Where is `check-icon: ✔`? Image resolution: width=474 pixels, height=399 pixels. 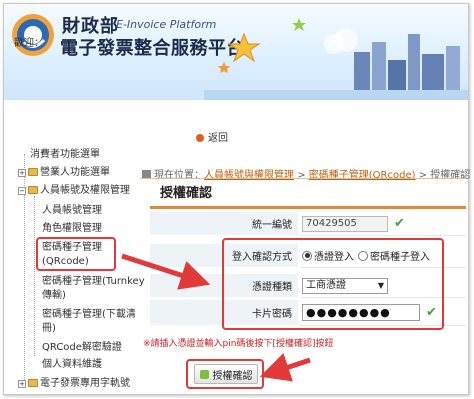
check-icon: ✔ is located at coordinates (399, 223).